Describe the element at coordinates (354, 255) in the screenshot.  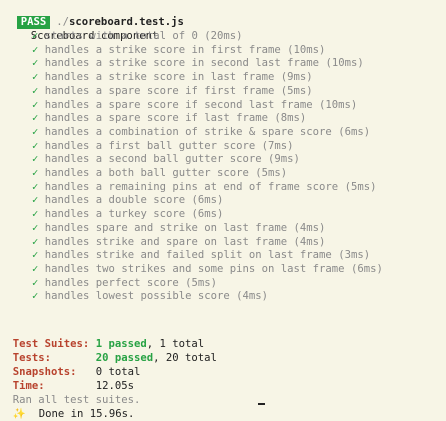
I see `test-duration: (3ms)` at that location.